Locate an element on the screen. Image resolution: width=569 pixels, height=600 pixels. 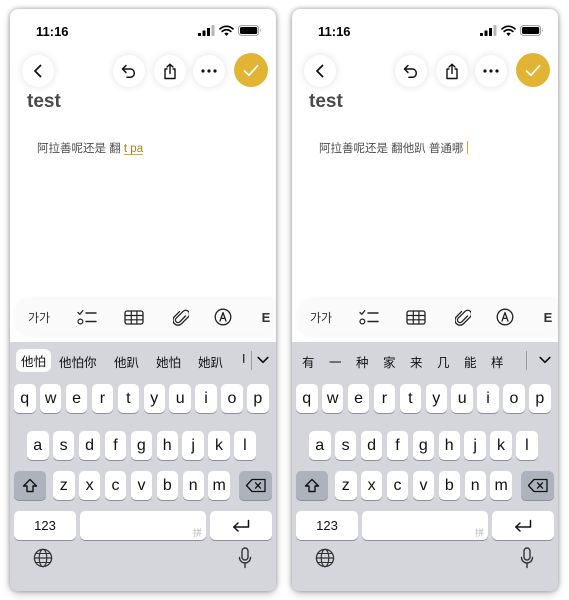
candidate-item: 她趴 is located at coordinates (210, 361).